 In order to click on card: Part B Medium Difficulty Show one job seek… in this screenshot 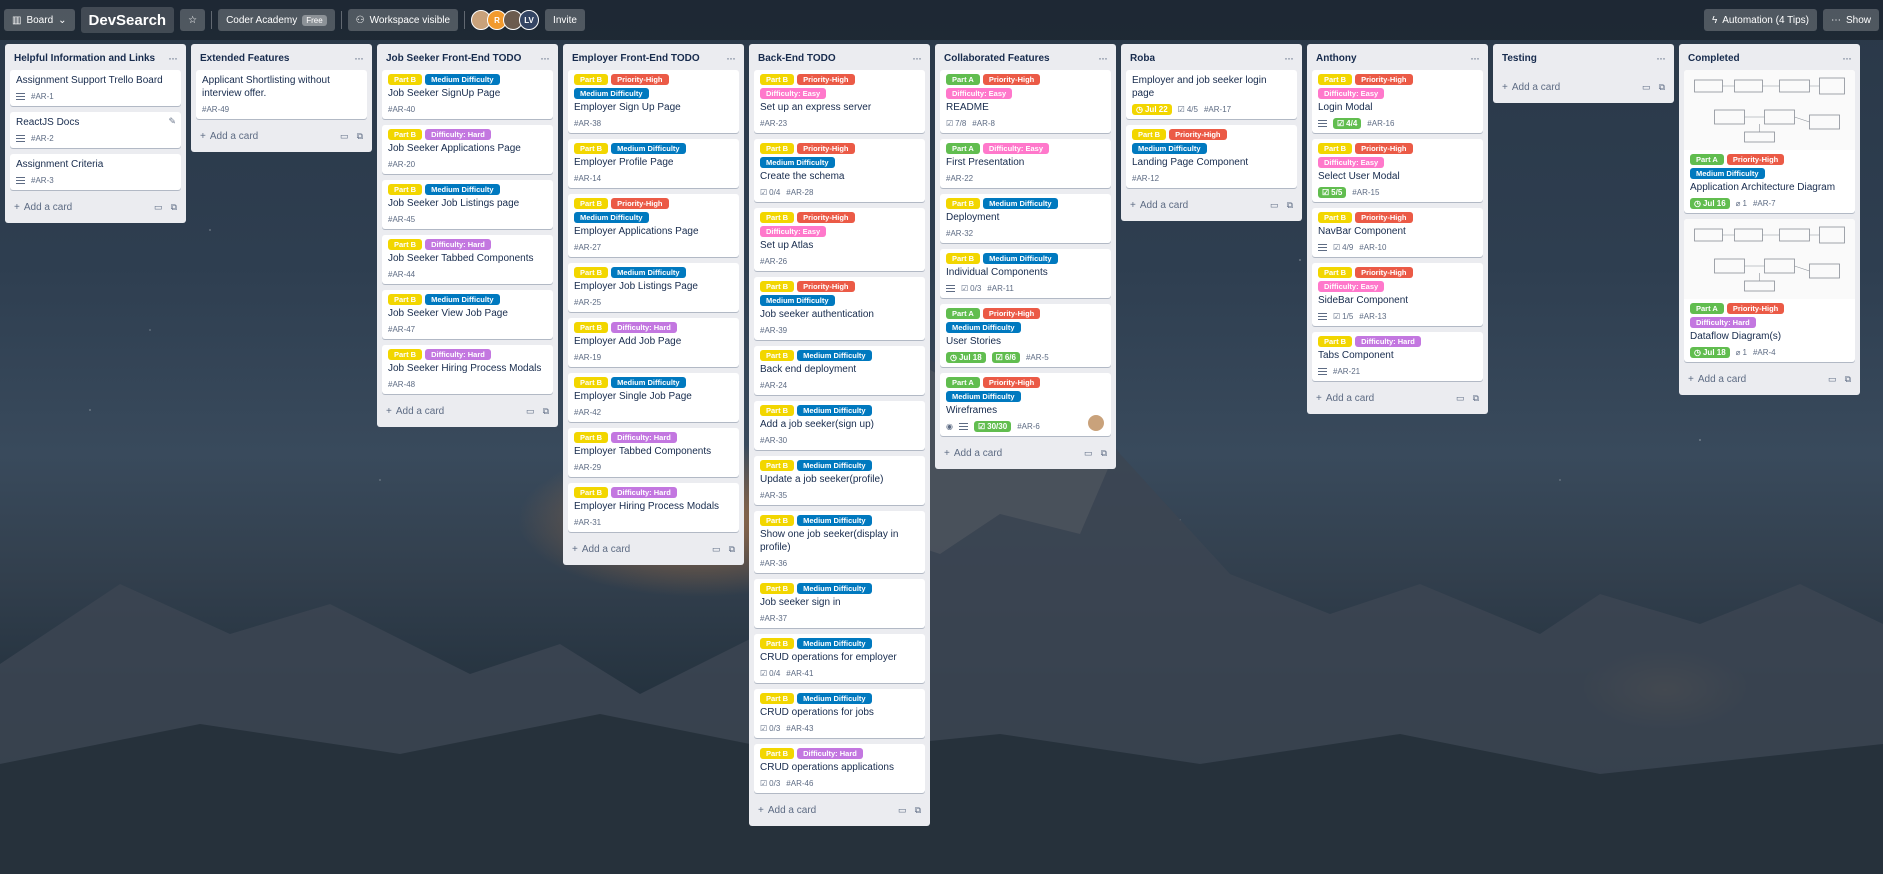, I will do `click(839, 542)`.